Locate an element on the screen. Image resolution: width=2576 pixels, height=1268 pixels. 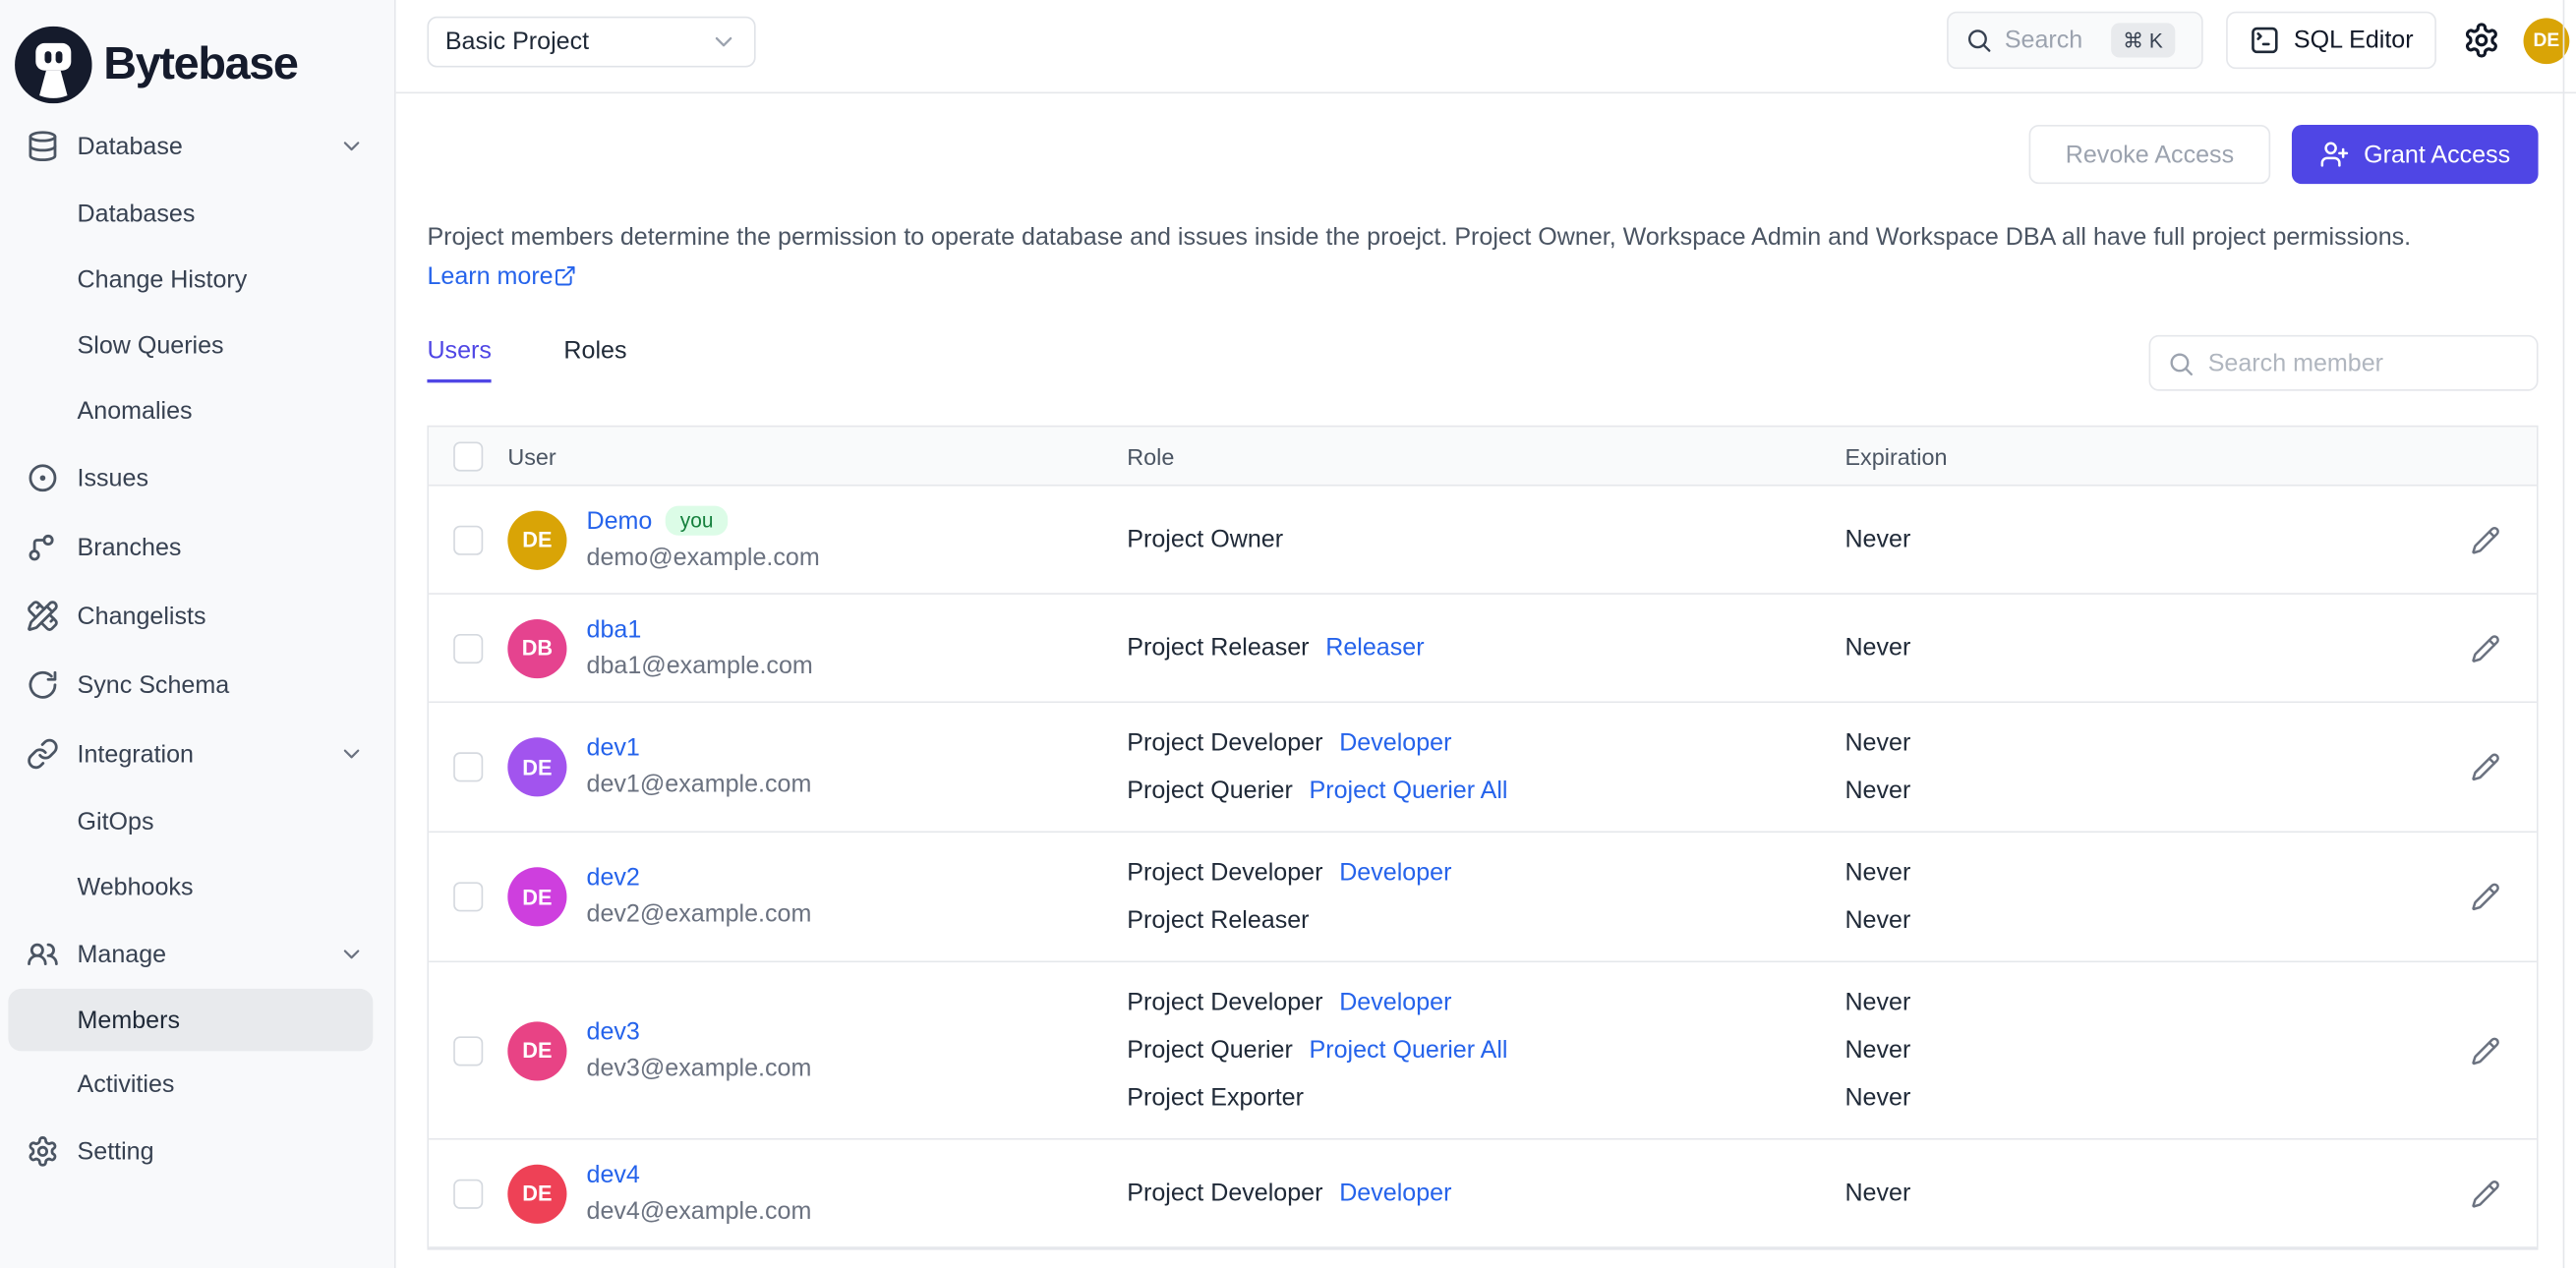
member-name-link: Demo is located at coordinates (620, 521).